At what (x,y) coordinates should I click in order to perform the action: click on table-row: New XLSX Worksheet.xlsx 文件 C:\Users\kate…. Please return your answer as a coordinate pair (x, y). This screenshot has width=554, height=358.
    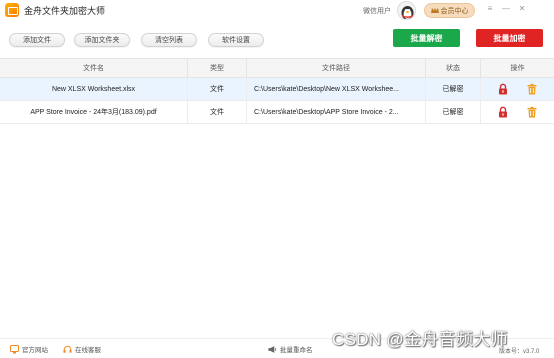
    Looking at the image, I should click on (277, 89).